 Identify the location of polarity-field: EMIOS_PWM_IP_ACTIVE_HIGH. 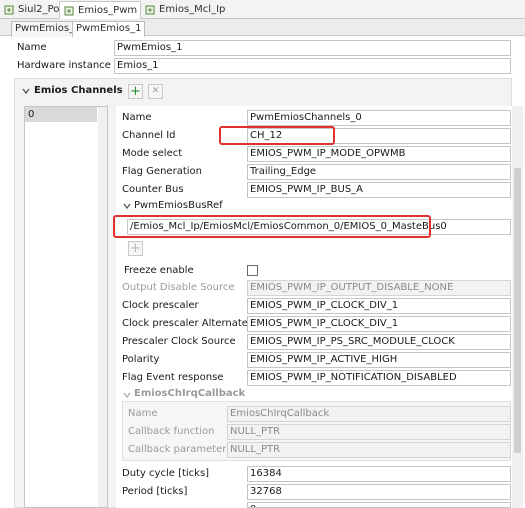
(379, 360).